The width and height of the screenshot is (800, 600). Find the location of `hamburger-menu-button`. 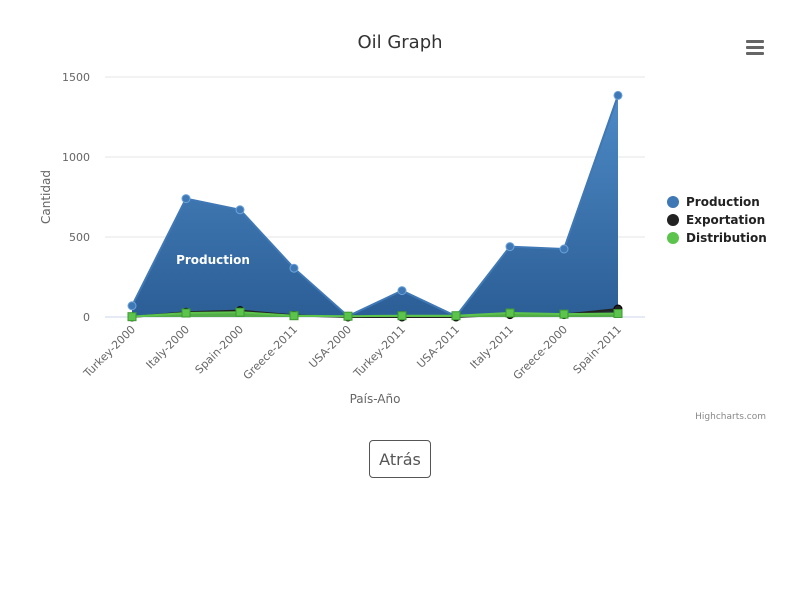

hamburger-menu-button is located at coordinates (755, 46).